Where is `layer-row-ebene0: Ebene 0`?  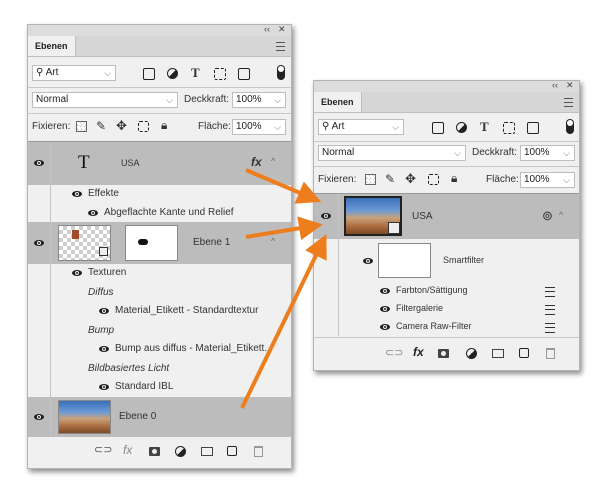 layer-row-ebene0: Ebene 0 is located at coordinates (159, 417).